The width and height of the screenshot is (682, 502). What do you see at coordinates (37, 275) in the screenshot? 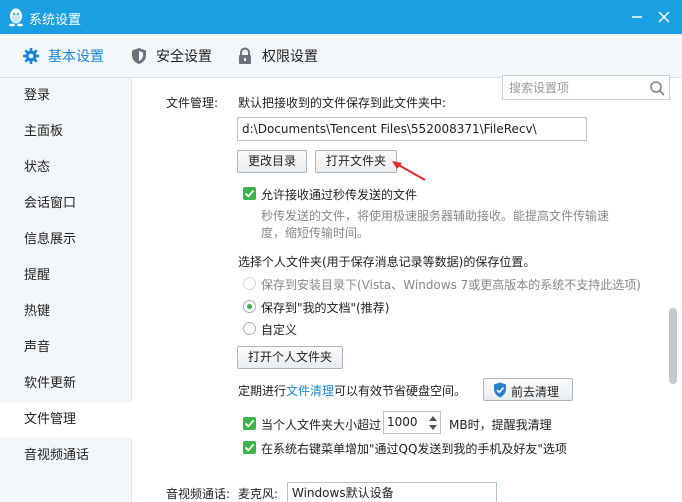
I see `sidebar-item-label: 提醒` at bounding box center [37, 275].